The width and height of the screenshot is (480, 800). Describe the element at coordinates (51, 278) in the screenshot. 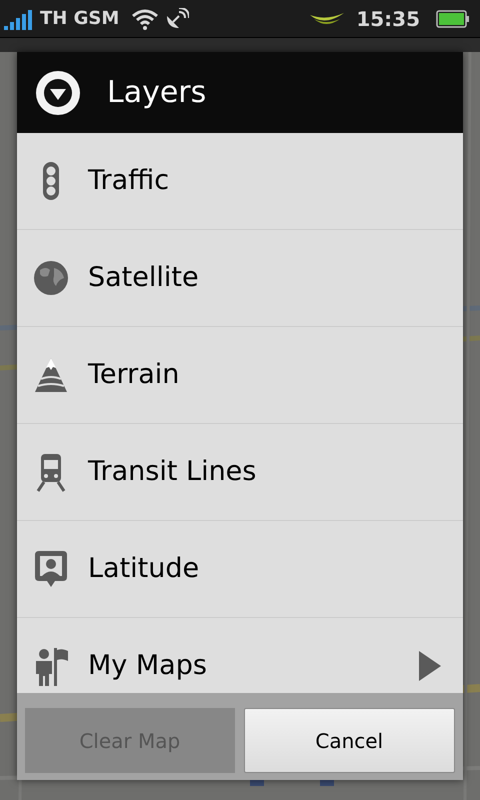

I see `globe-icon` at that location.